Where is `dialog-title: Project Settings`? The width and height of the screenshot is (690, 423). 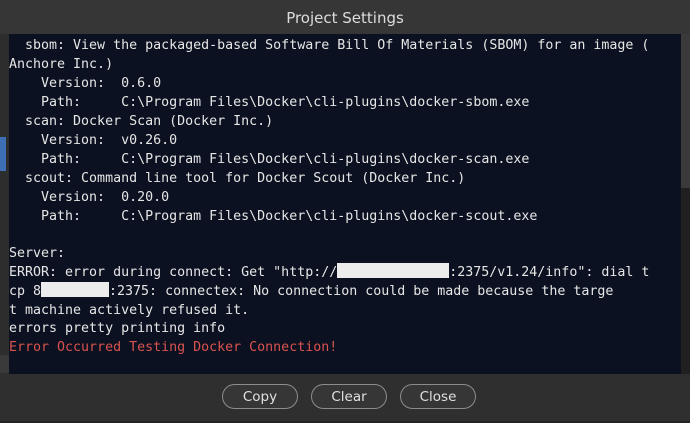 dialog-title: Project Settings is located at coordinates (345, 18).